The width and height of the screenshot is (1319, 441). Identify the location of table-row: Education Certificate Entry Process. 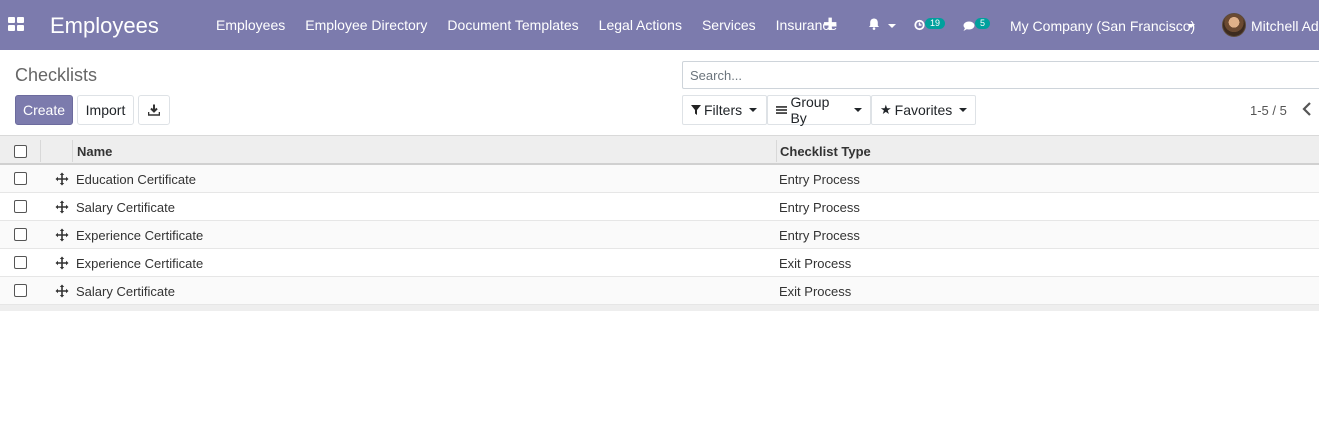
(659, 179).